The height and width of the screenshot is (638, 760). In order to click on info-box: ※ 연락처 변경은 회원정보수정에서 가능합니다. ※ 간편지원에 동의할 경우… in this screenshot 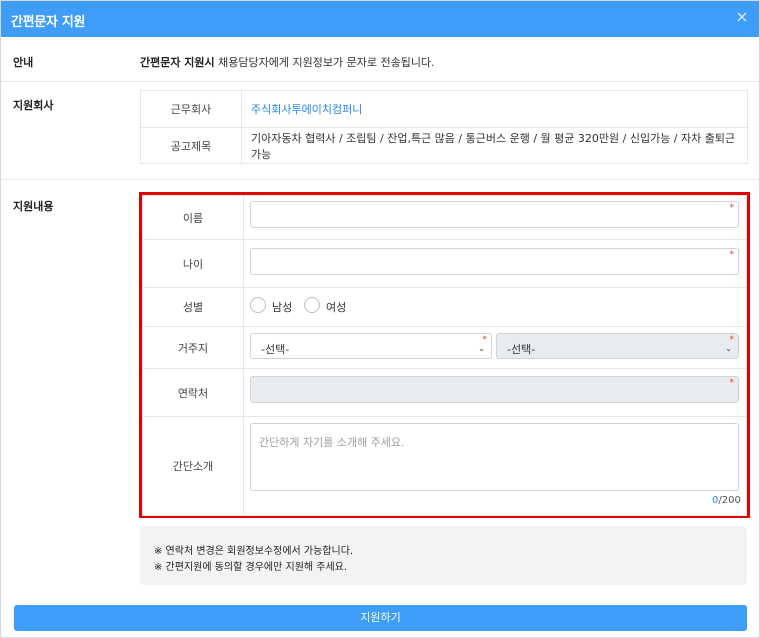, I will do `click(443, 555)`.